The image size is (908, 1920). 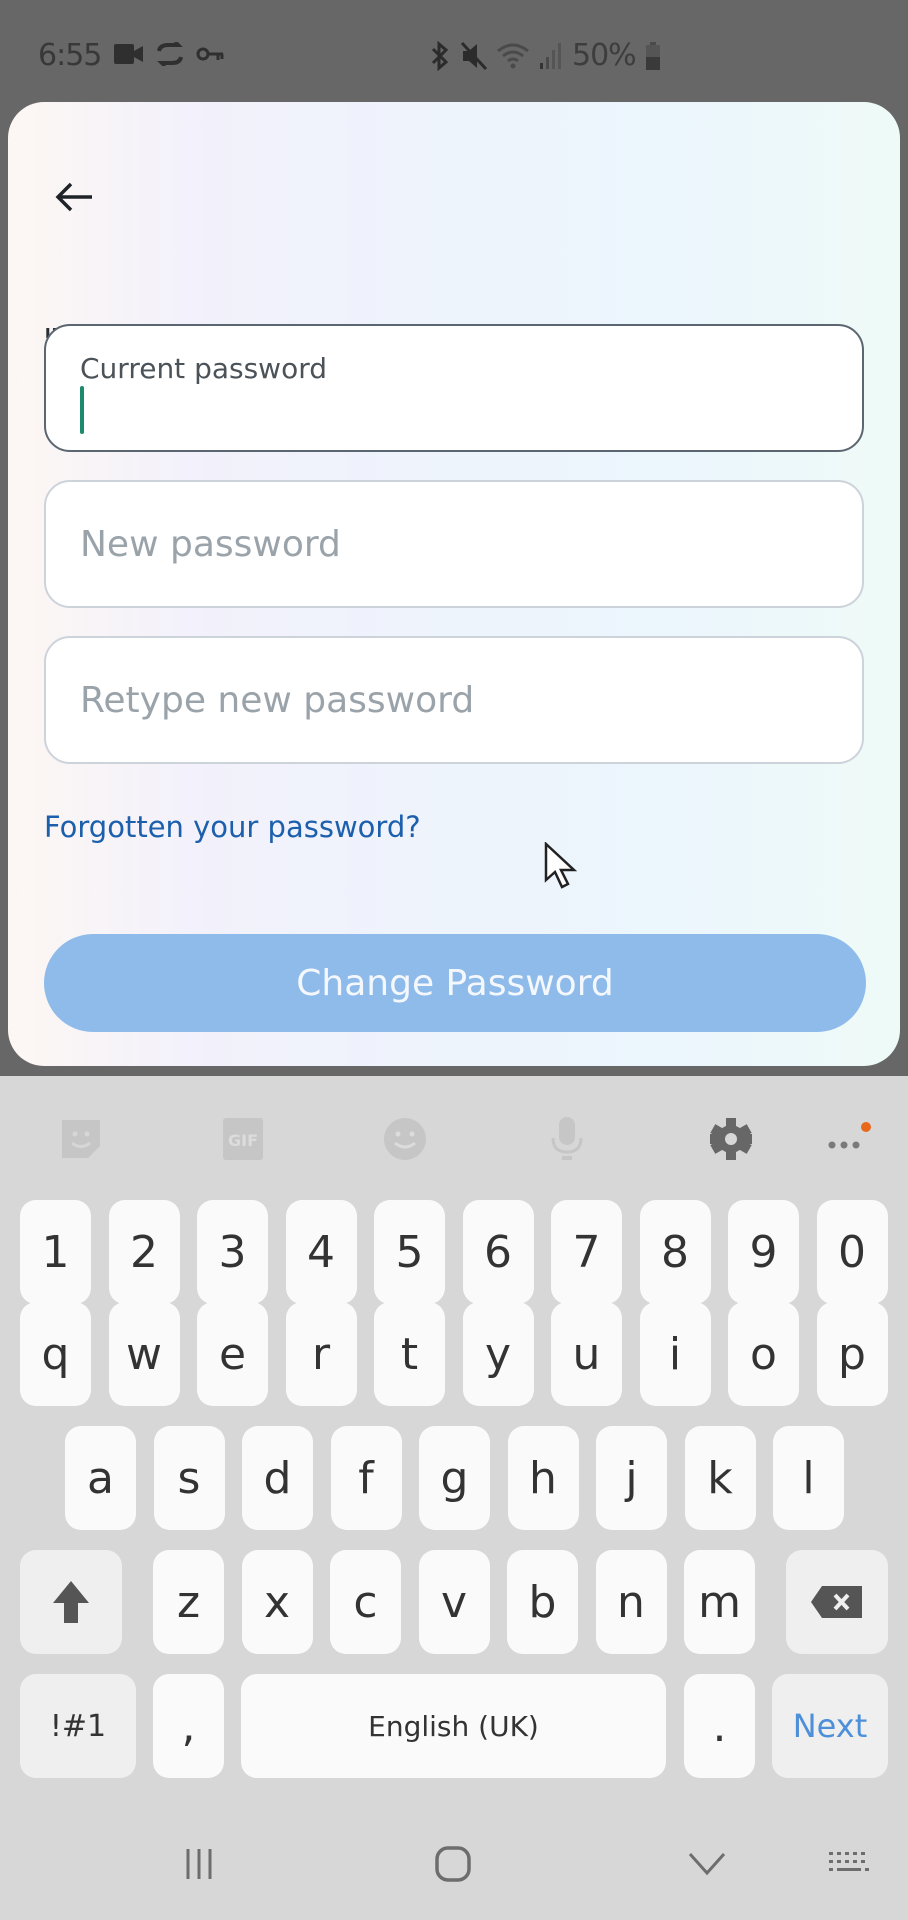 What do you see at coordinates (210, 54) in the screenshot?
I see `key-icon` at bounding box center [210, 54].